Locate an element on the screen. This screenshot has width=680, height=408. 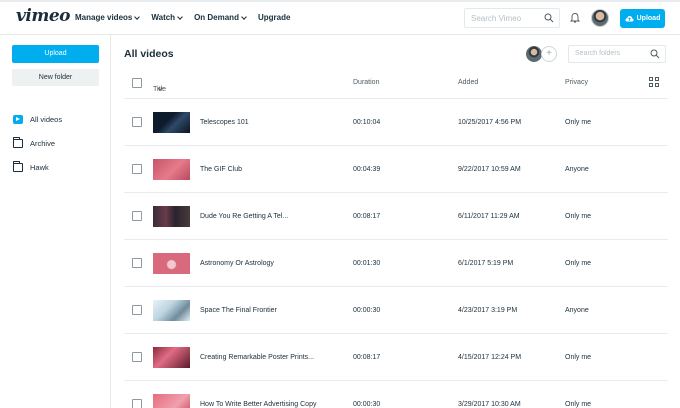
nav-upgrade: Upgrade is located at coordinates (274, 17).